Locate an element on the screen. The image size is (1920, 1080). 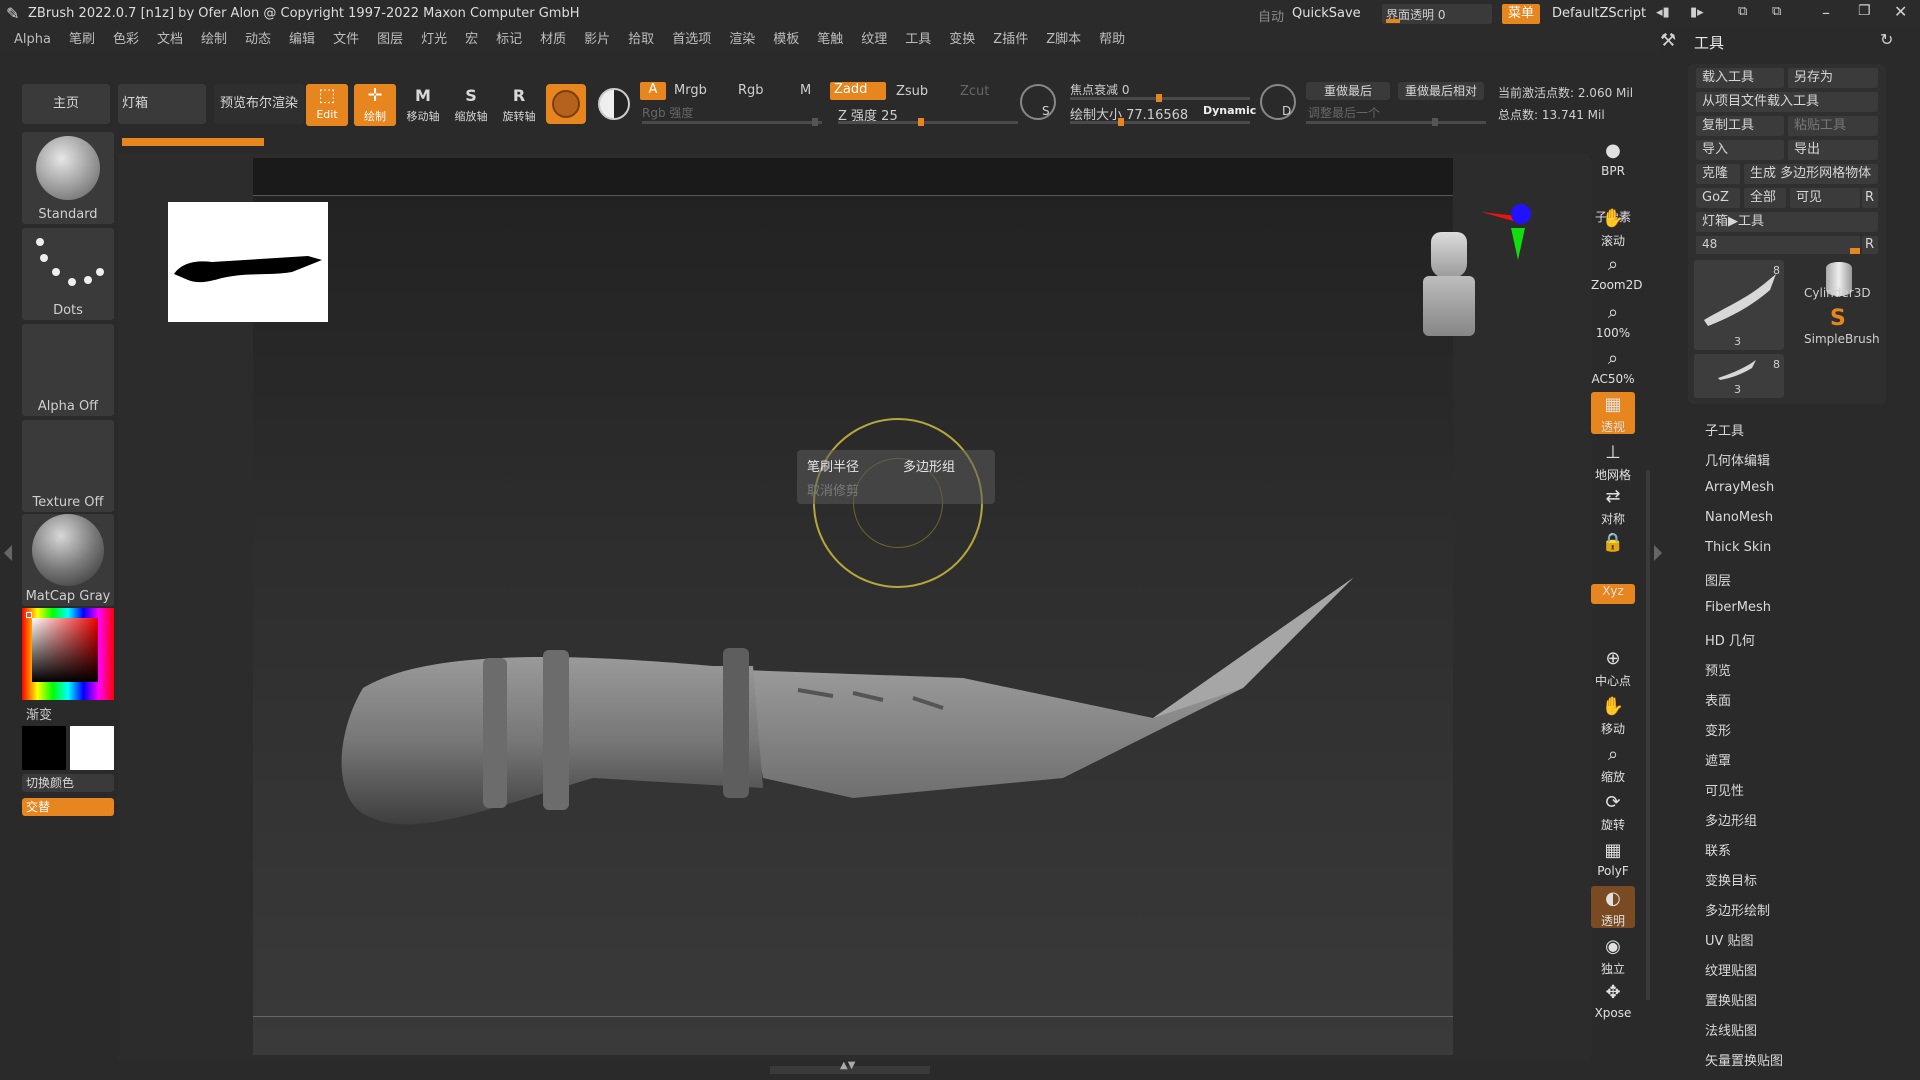
tool-perspective: ▦ 透视 is located at coordinates (1613, 413).